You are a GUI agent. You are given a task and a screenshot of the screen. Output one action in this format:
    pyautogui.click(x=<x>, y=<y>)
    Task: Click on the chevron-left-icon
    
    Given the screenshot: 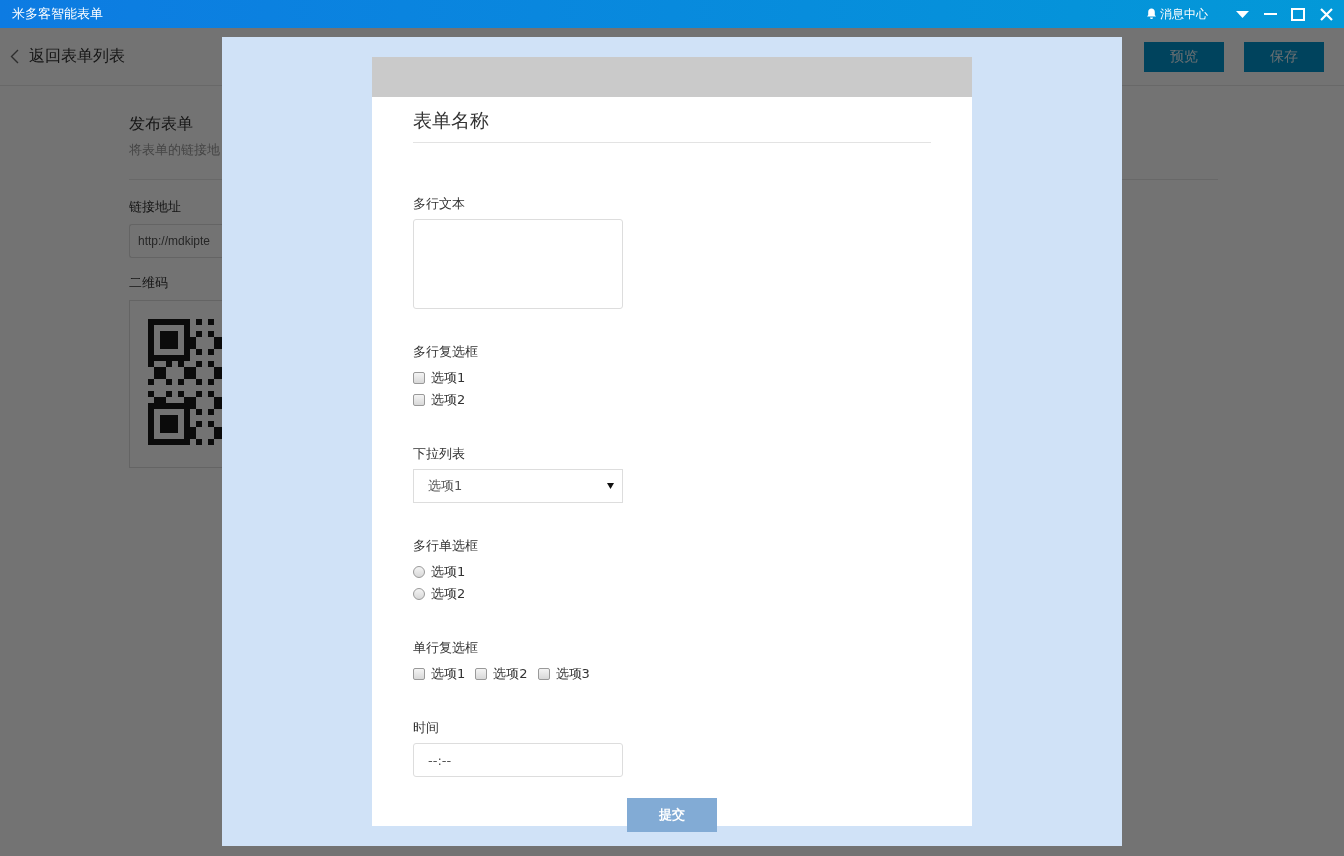 What is the action you would take?
    pyautogui.click(x=14, y=56)
    